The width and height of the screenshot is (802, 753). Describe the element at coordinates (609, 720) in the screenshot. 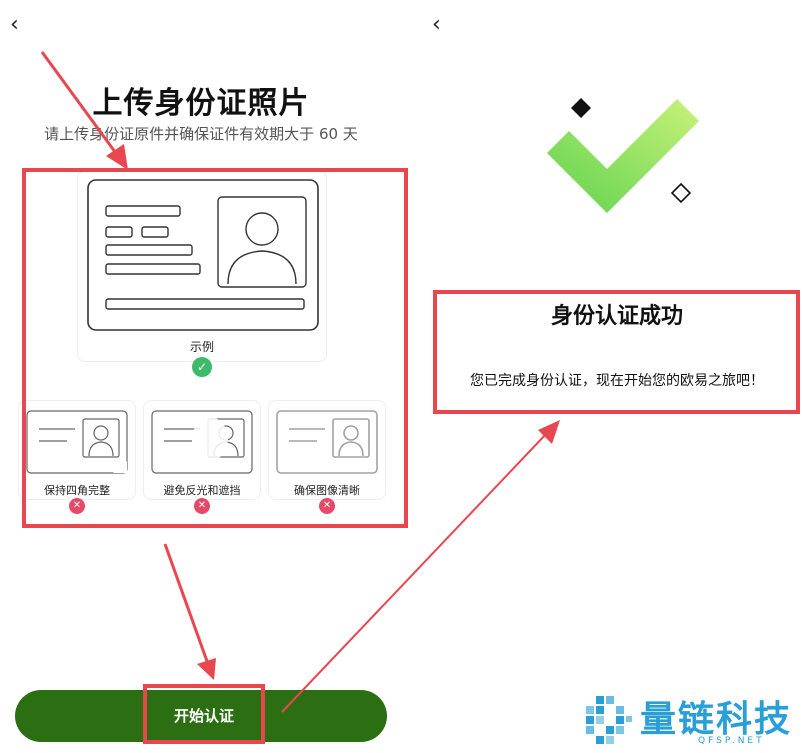

I see `brand-logo-icon` at that location.